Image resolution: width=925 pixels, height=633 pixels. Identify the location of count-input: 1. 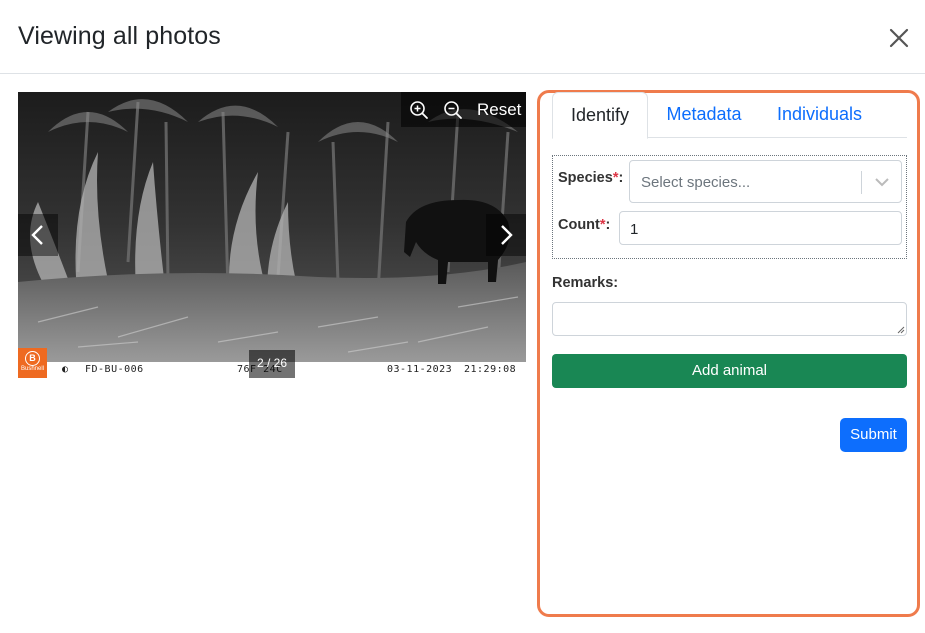
(760, 228).